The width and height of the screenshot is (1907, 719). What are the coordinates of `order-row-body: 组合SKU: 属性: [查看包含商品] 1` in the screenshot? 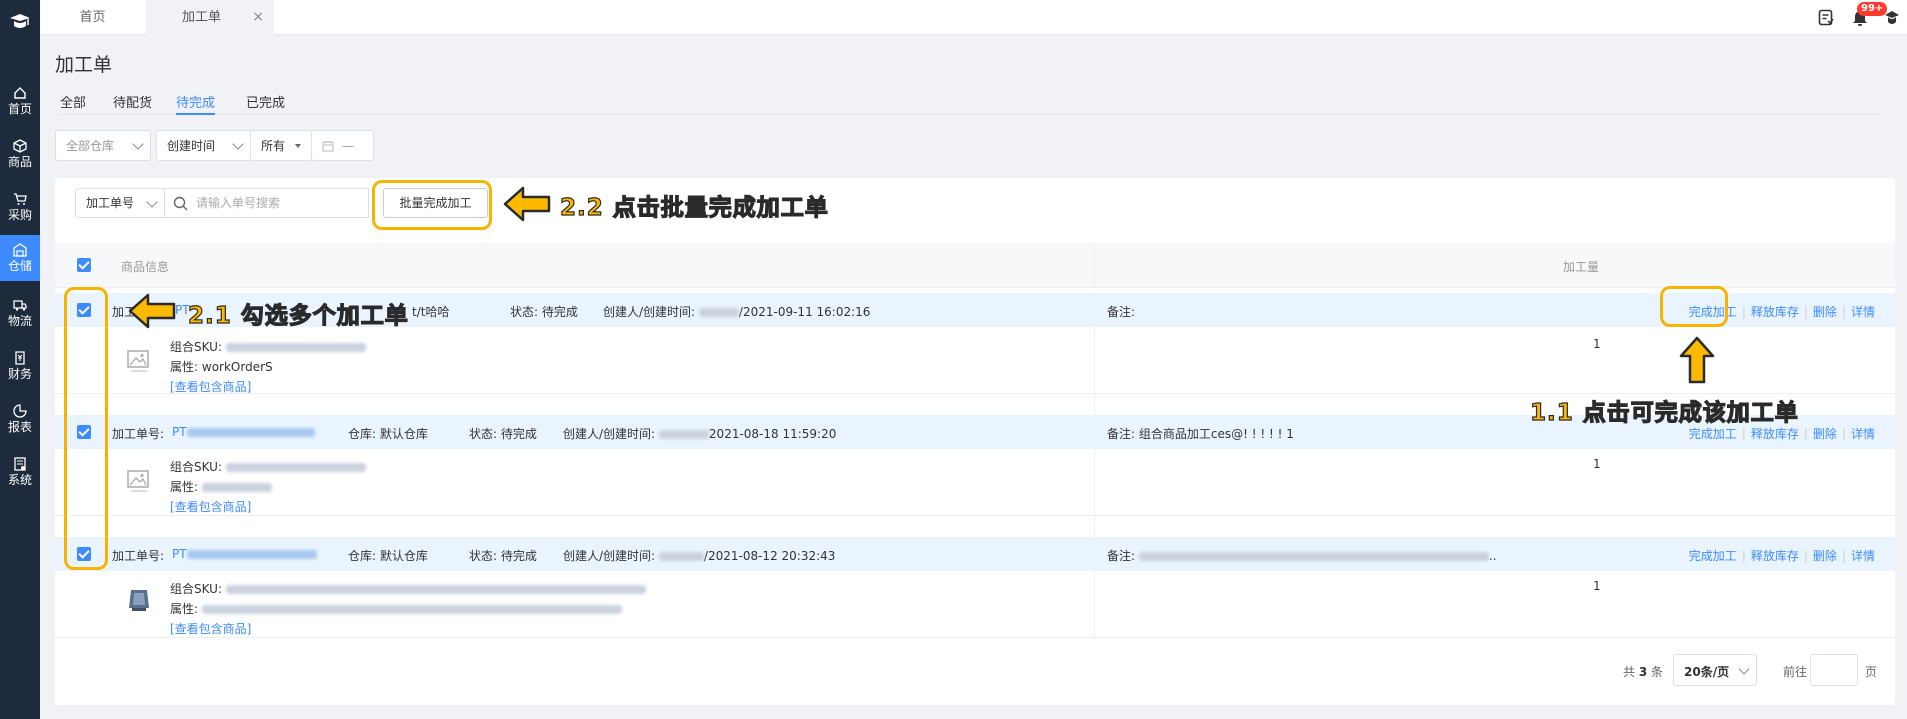 It's located at (975, 482).